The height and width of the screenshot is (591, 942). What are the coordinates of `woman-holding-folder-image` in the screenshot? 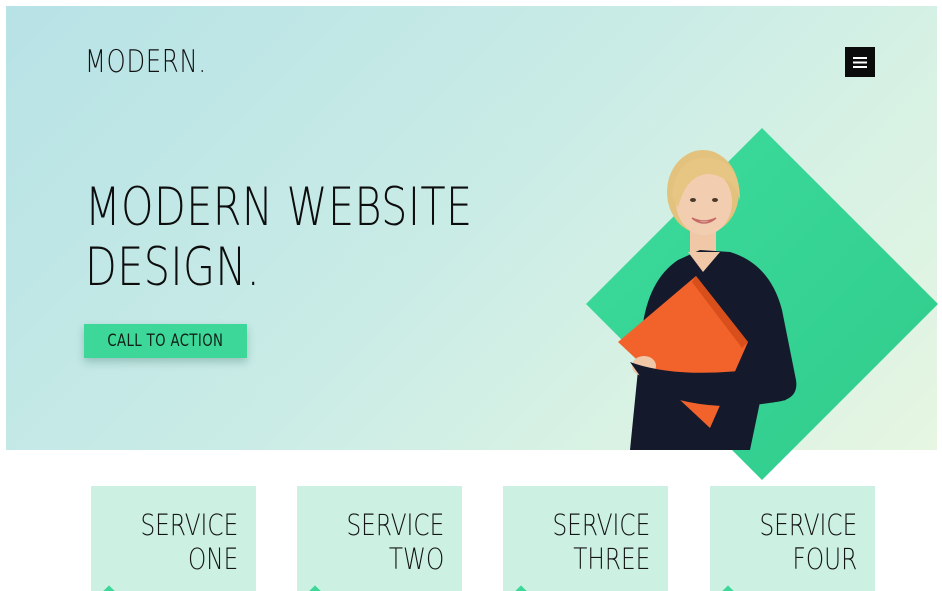 It's located at (707, 300).